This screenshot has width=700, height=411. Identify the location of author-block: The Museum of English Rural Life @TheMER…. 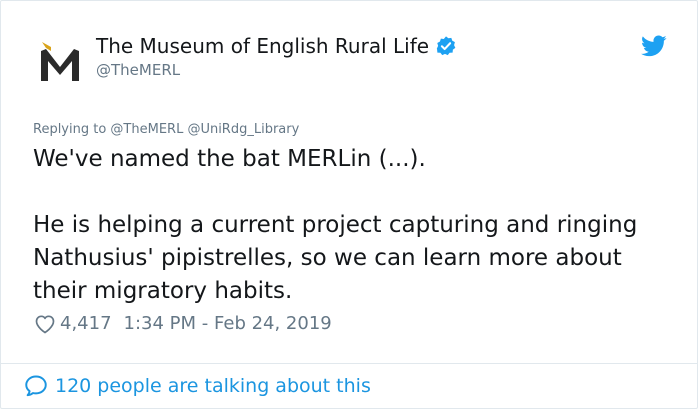
(276, 56).